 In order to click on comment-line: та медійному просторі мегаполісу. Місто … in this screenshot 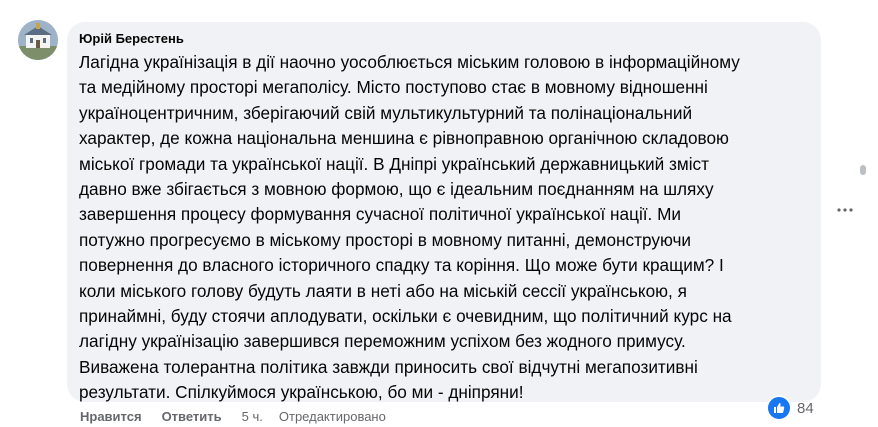, I will do `click(393, 87)`.